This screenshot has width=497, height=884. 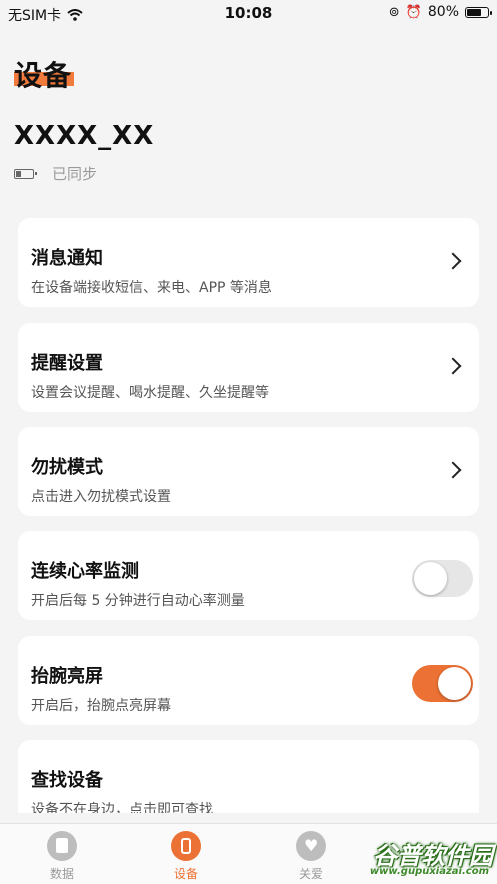 I want to click on device-status: 已同步, so click(x=55, y=173).